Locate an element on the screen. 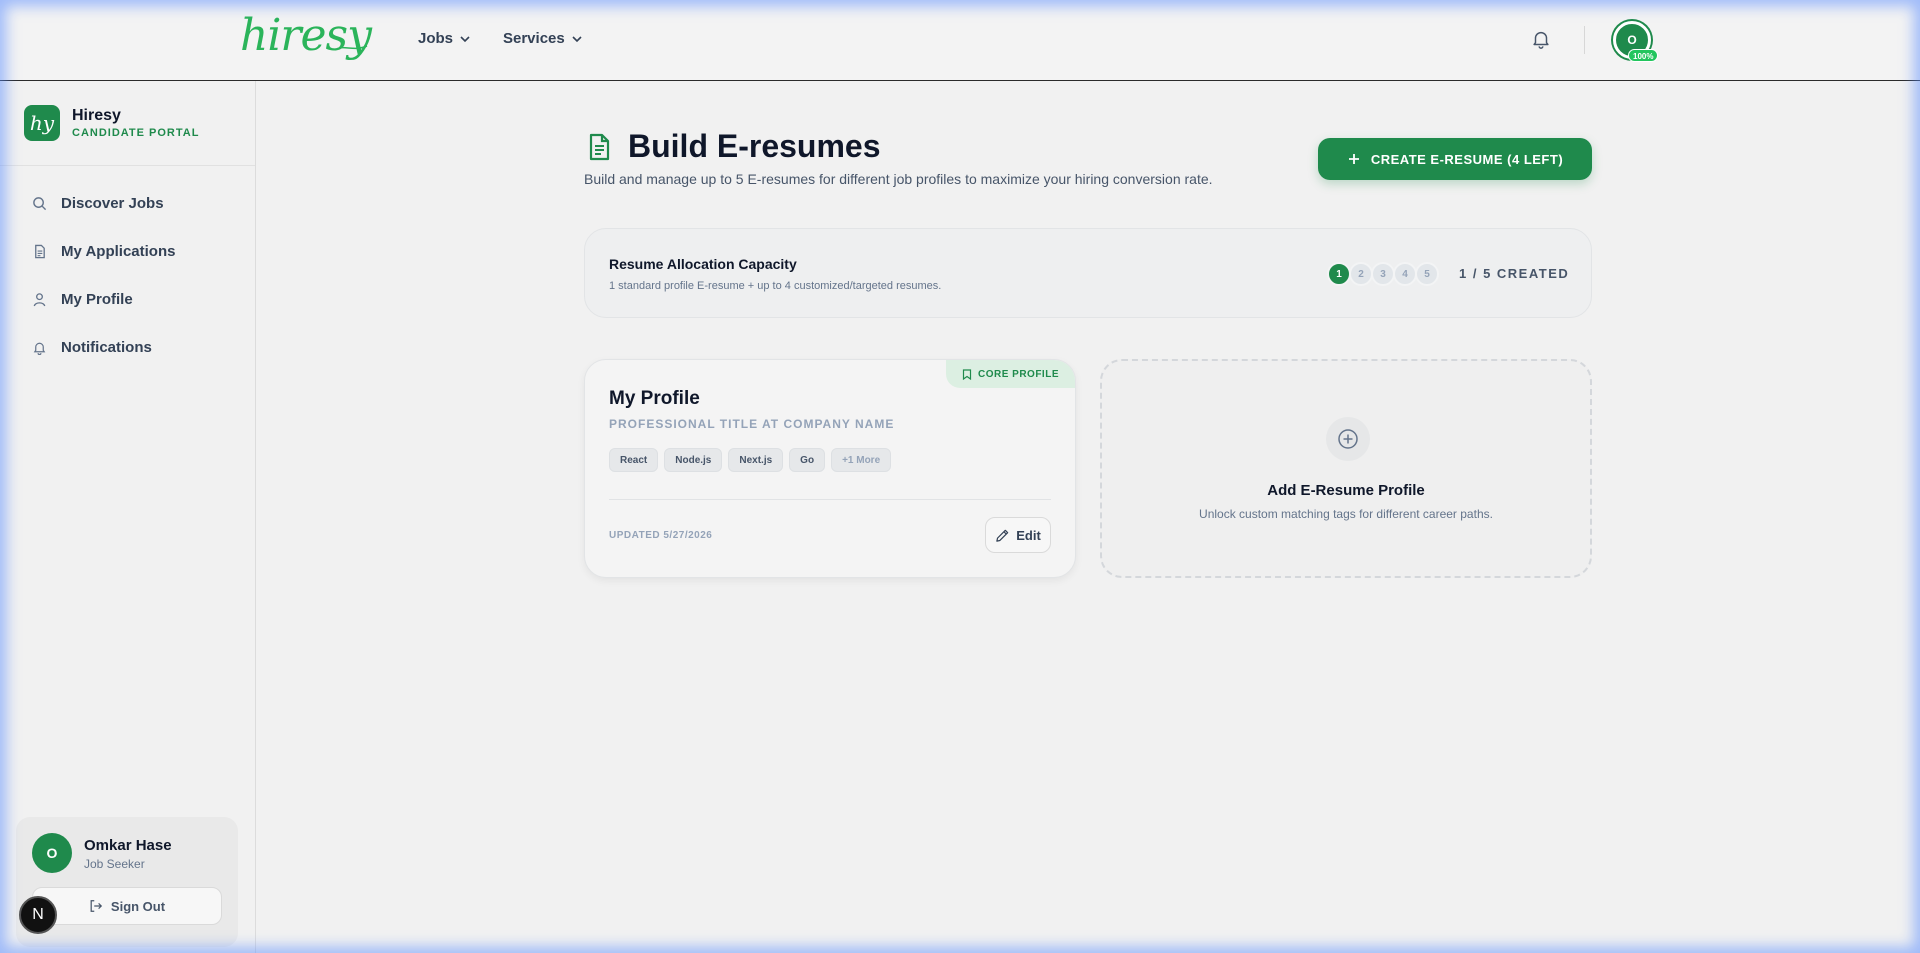 This screenshot has height=953, width=1920. capacity-slot: 3 is located at coordinates (1383, 274).